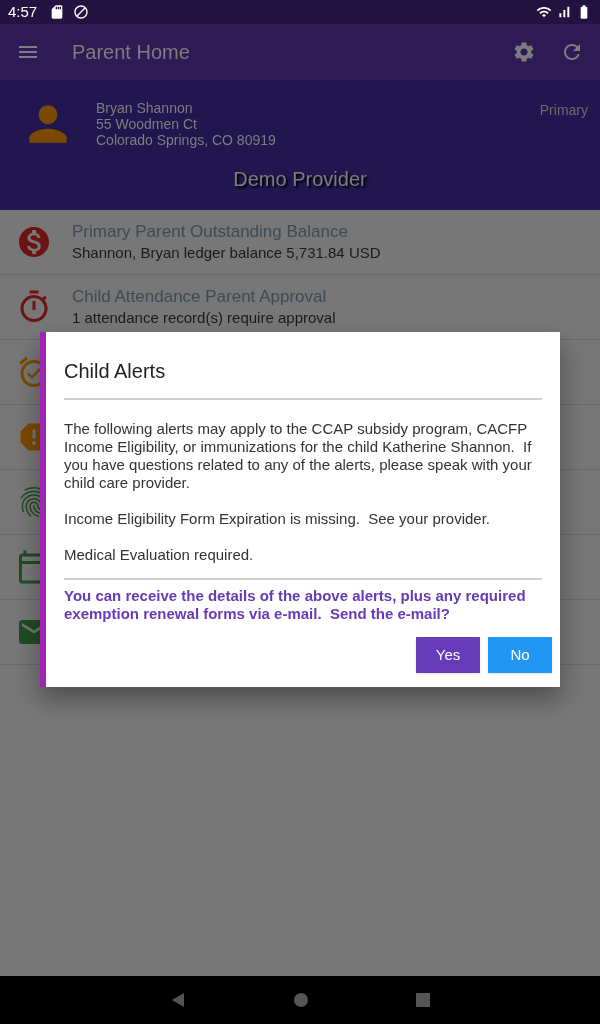  What do you see at coordinates (564, 12) in the screenshot?
I see `signal-icon` at bounding box center [564, 12].